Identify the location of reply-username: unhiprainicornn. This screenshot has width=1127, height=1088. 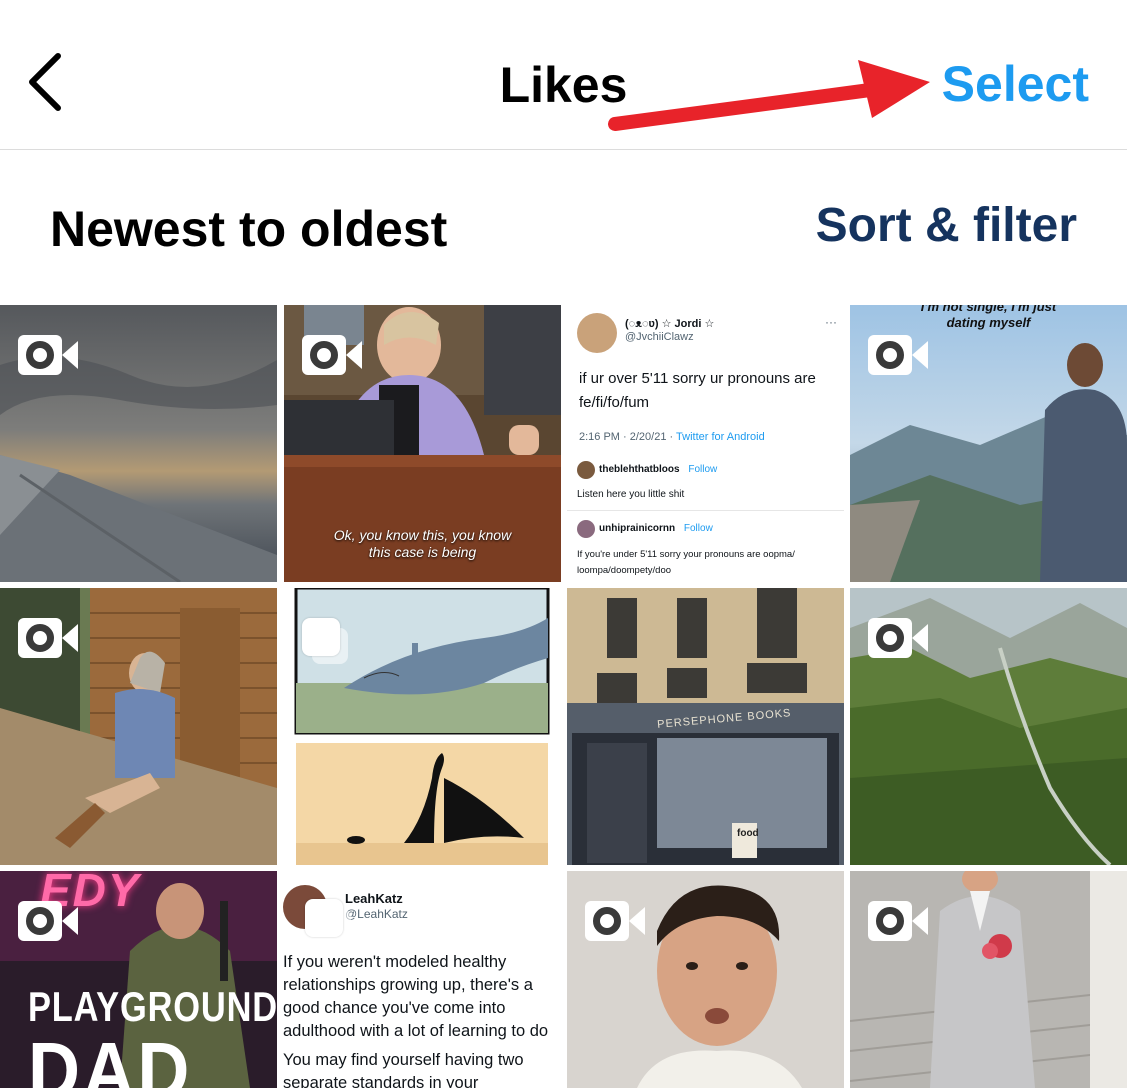
(637, 528).